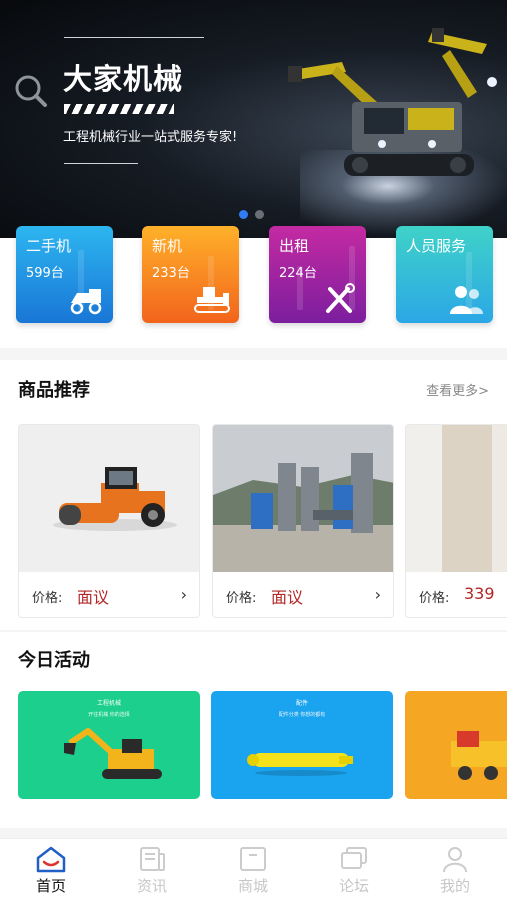  Describe the element at coordinates (300, 764) in the screenshot. I see `hydraulic-cylinder-illustration` at that location.